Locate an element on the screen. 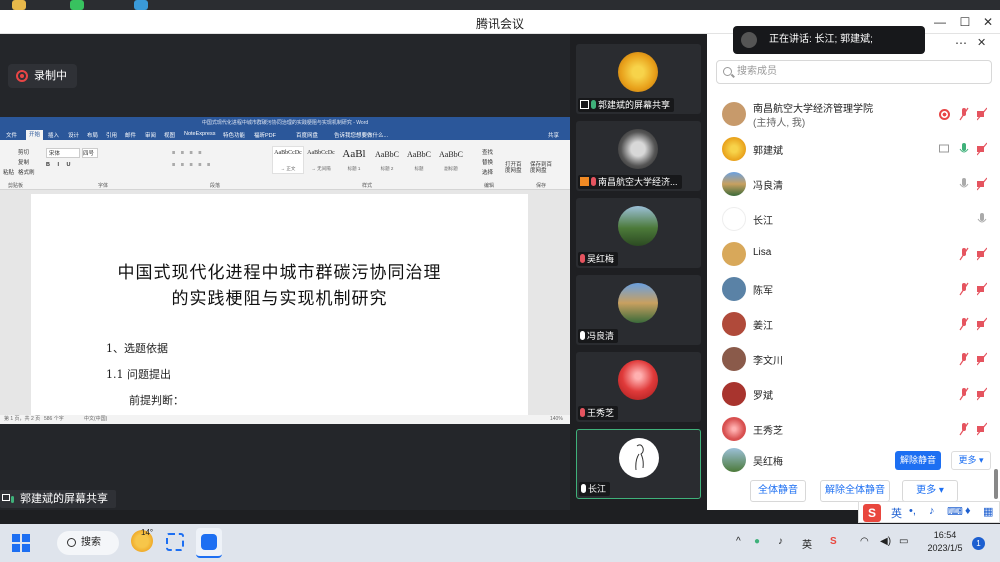 The image size is (1000, 562). ime-menu-icon: ▦ is located at coordinates (988, 511).